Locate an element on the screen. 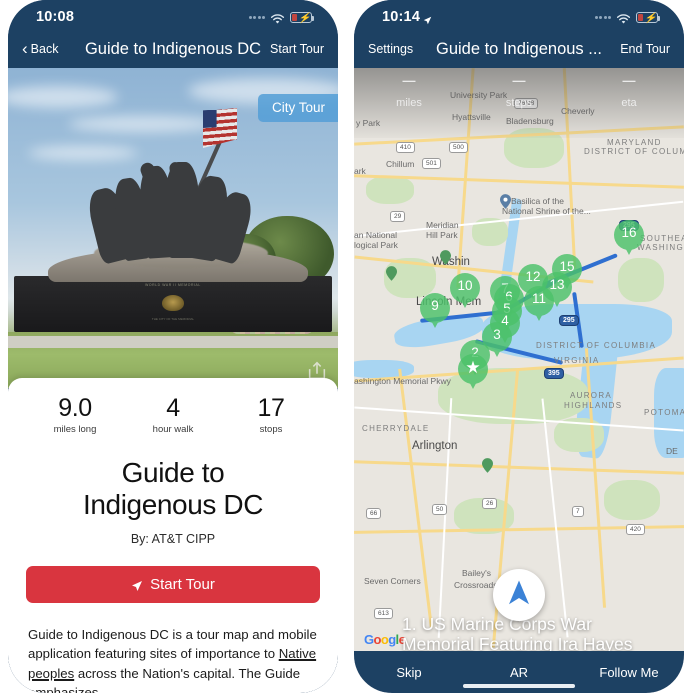 Image resolution: width=700 pixels, height=693 pixels. city-tour-badge: City Tour is located at coordinates (297, 108).